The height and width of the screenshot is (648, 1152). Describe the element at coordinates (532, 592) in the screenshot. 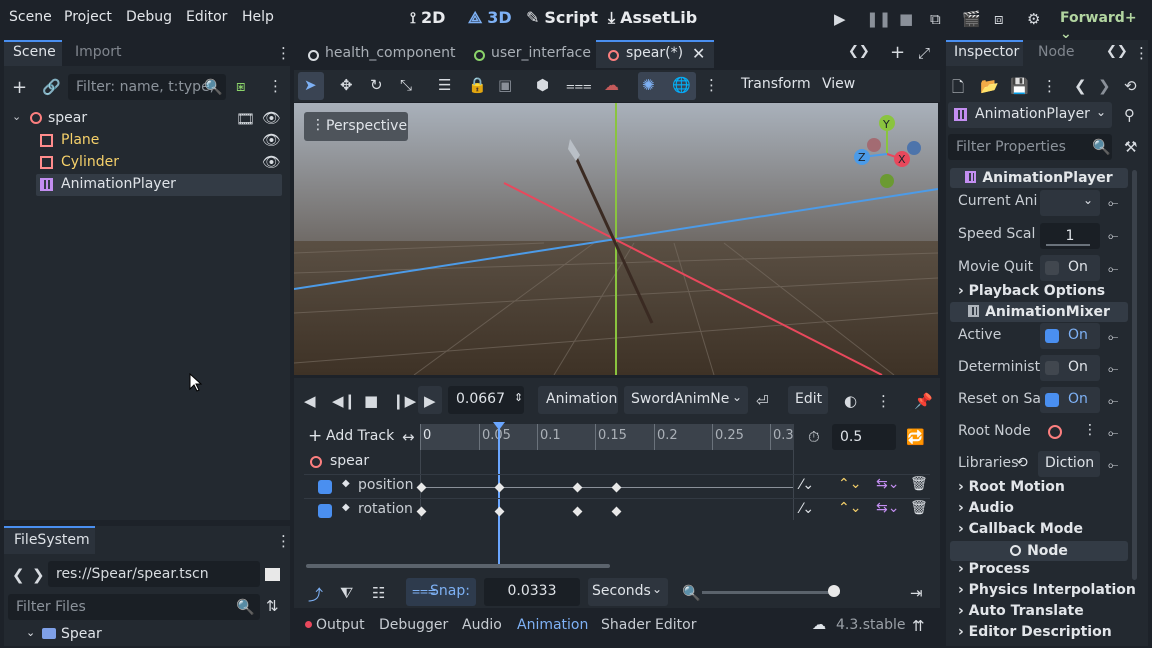

I see `snap-value-field: 0.0333` at that location.